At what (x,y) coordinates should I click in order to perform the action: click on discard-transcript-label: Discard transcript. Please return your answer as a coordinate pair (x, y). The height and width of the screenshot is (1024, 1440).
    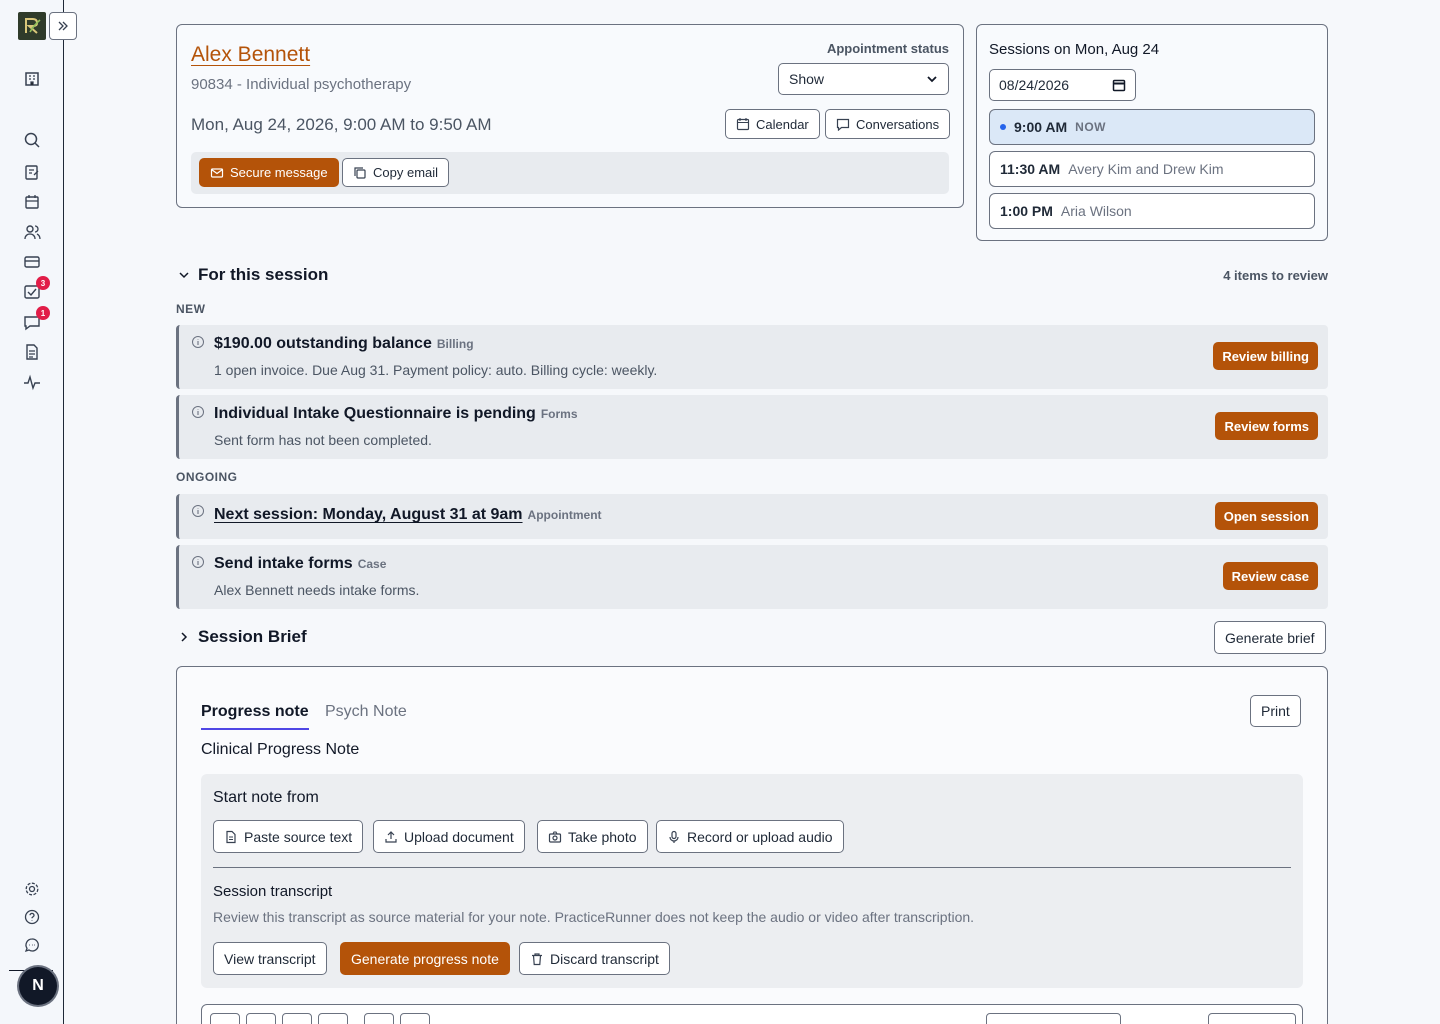
    Looking at the image, I should click on (604, 958).